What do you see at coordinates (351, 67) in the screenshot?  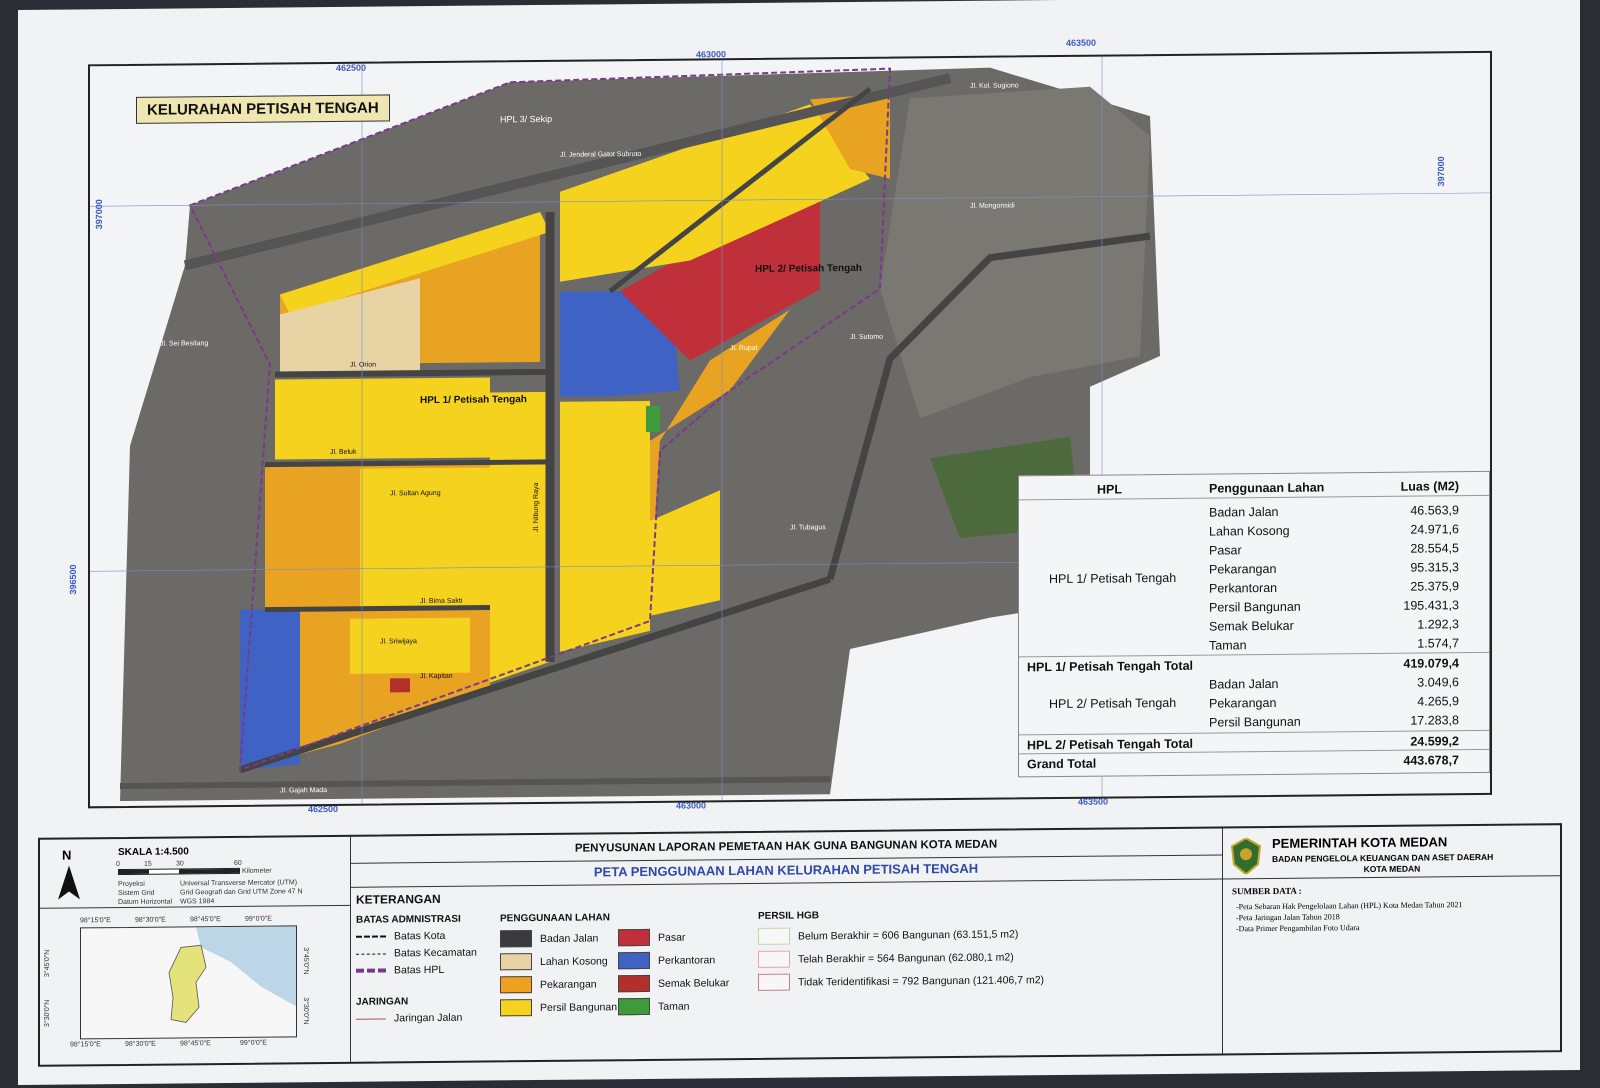 I see `coord-top-1: 462500` at bounding box center [351, 67].